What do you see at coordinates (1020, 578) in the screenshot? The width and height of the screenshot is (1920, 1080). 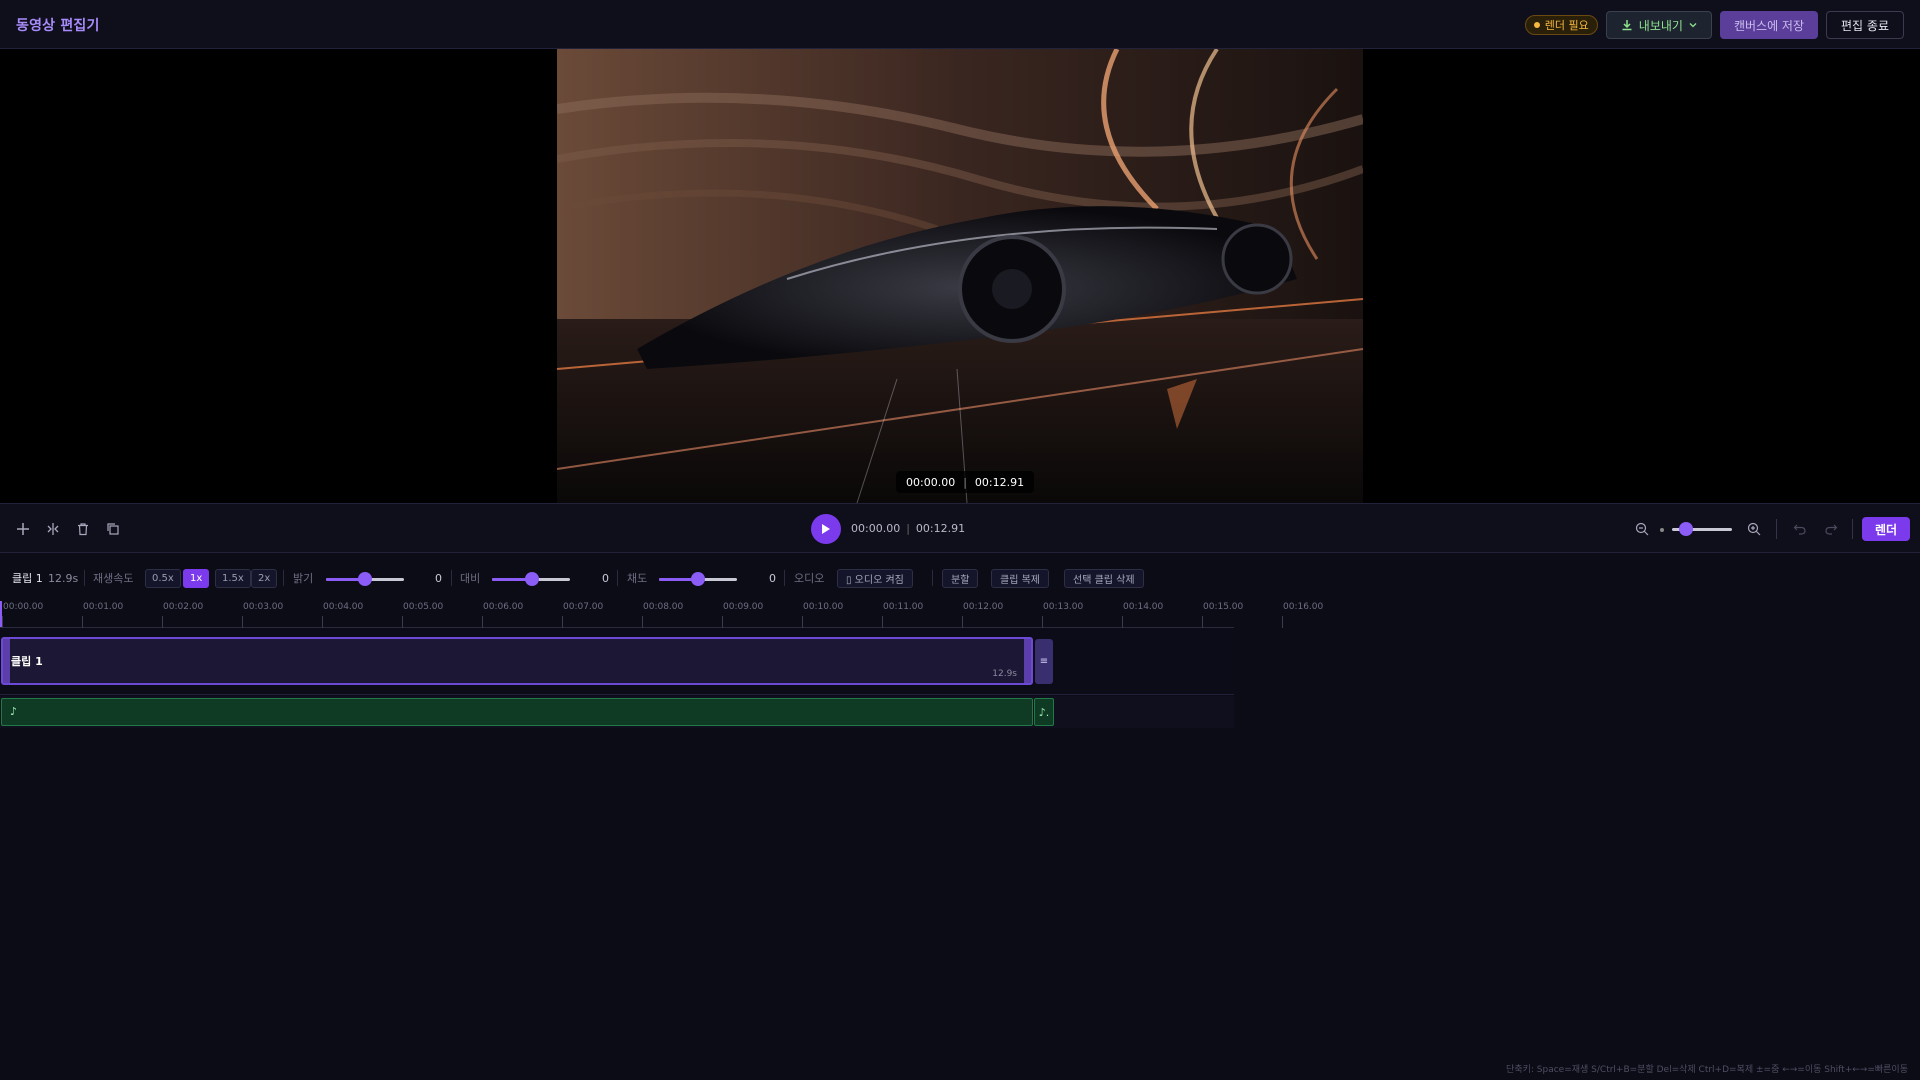 I see `duplicate-clip-button: 클립 복제` at bounding box center [1020, 578].